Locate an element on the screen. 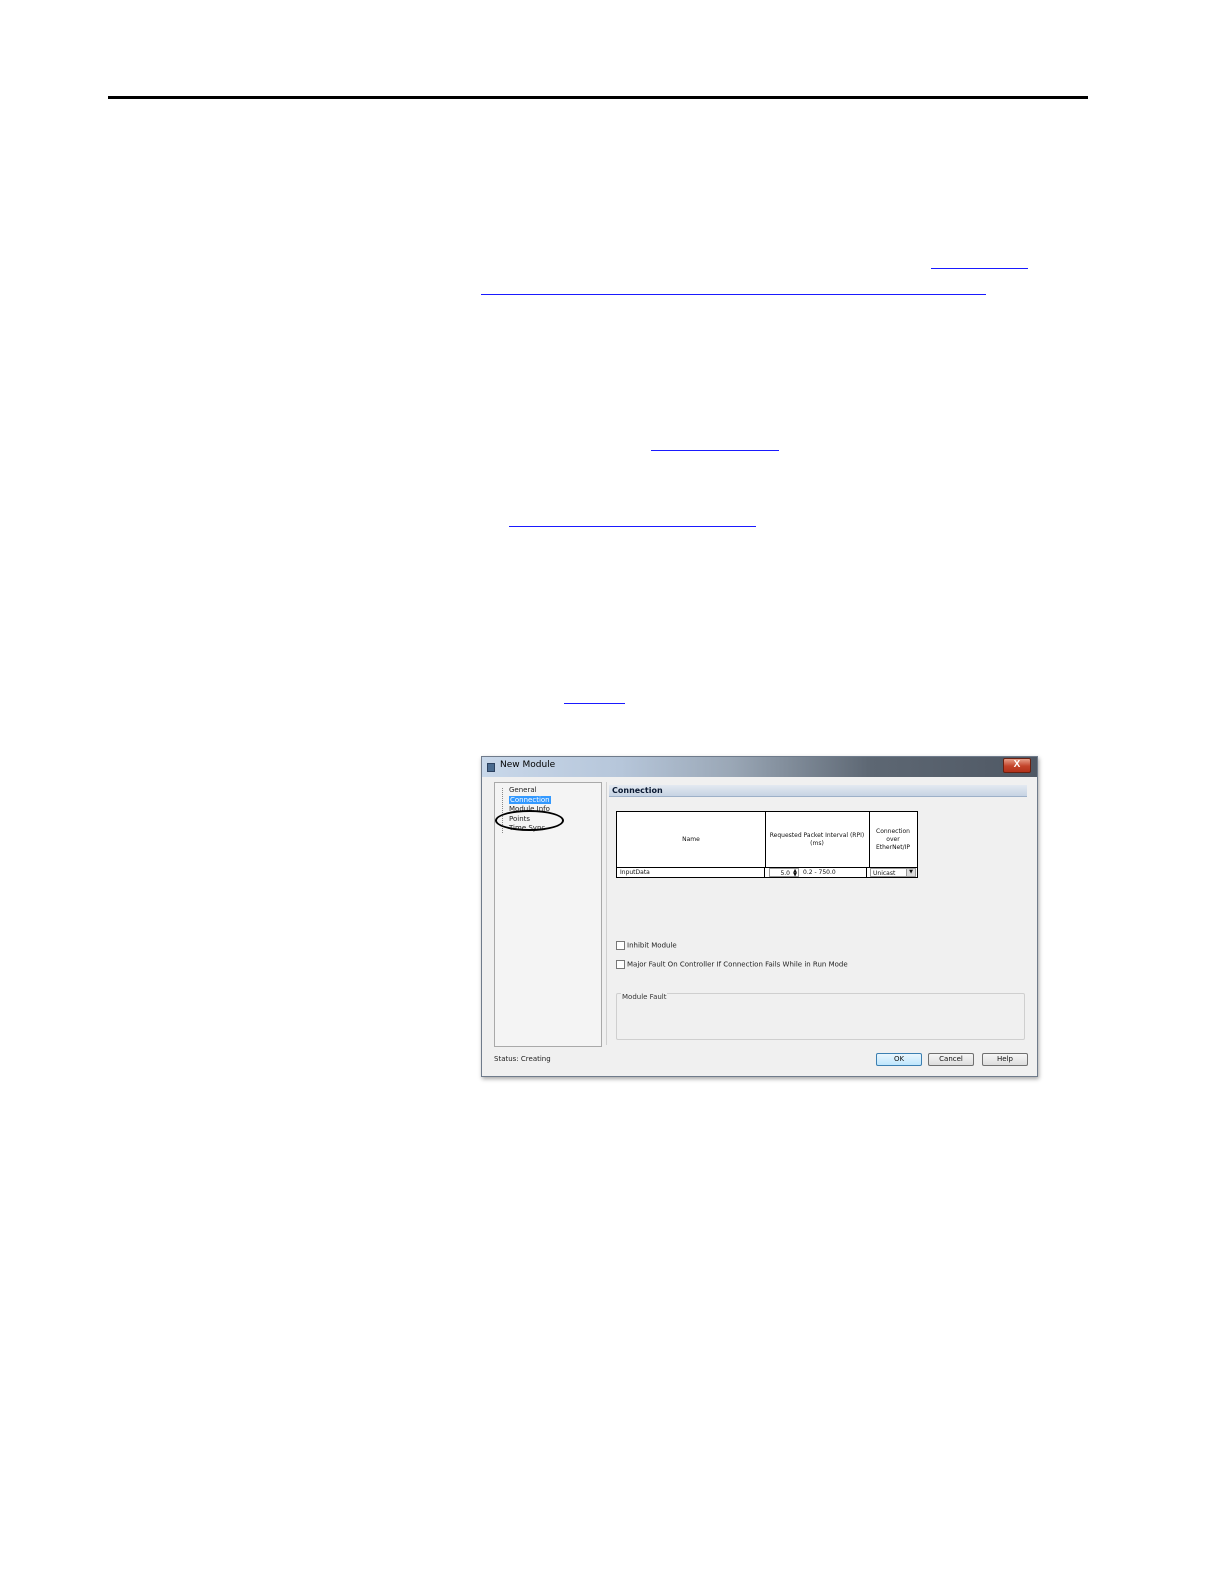  status-text: Status: Creating is located at coordinates (522, 1059).